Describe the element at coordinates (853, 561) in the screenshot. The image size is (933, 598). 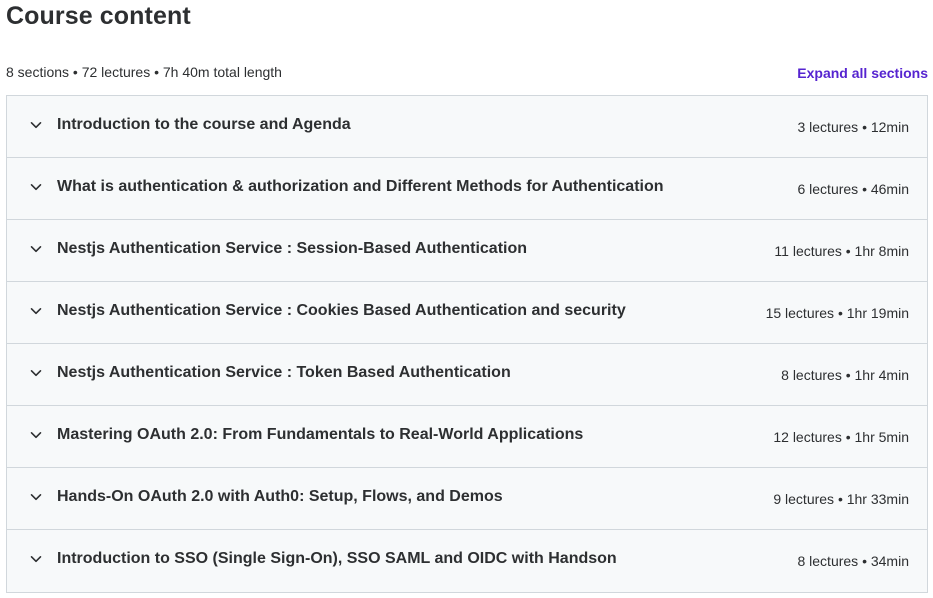
I see `section-meta: 8 lectures • 34min` at that location.